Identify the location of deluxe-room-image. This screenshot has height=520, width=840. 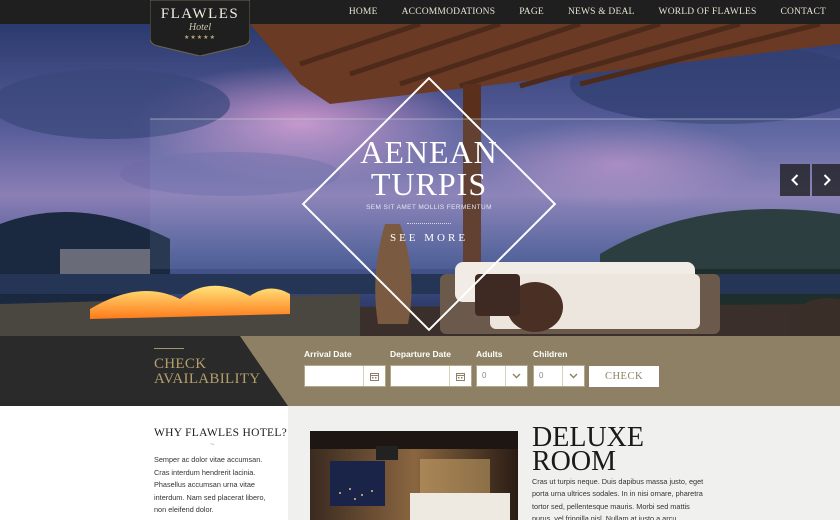
(414, 475).